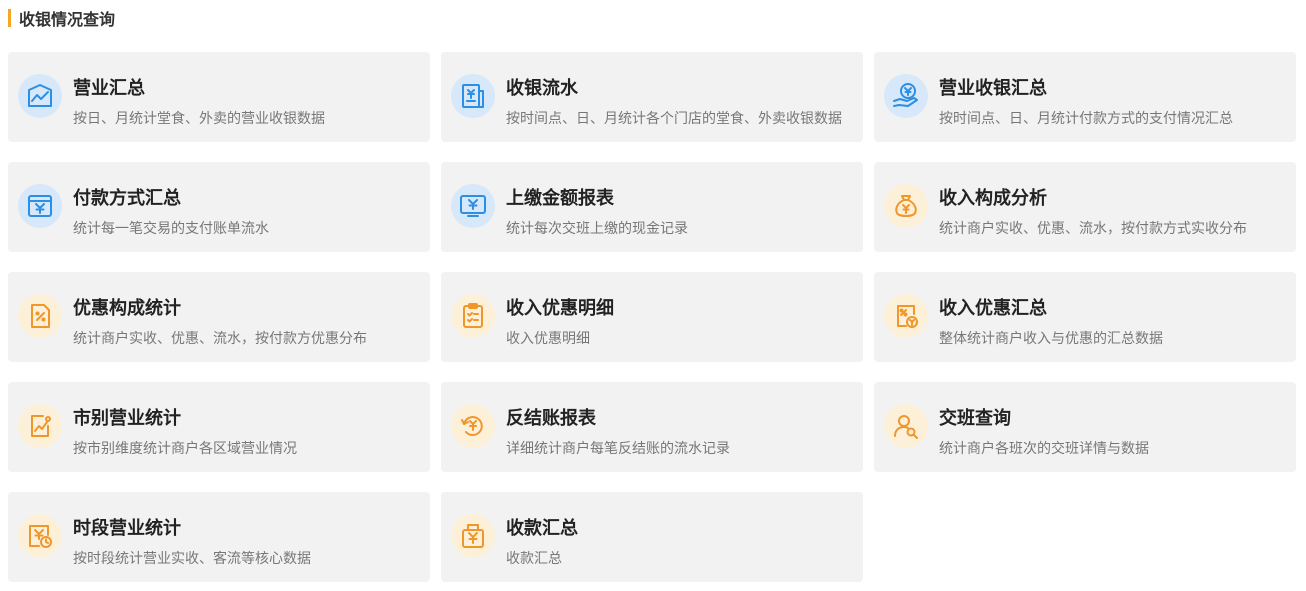  What do you see at coordinates (127, 528) in the screenshot?
I see `card-title: 时段营业统计` at bounding box center [127, 528].